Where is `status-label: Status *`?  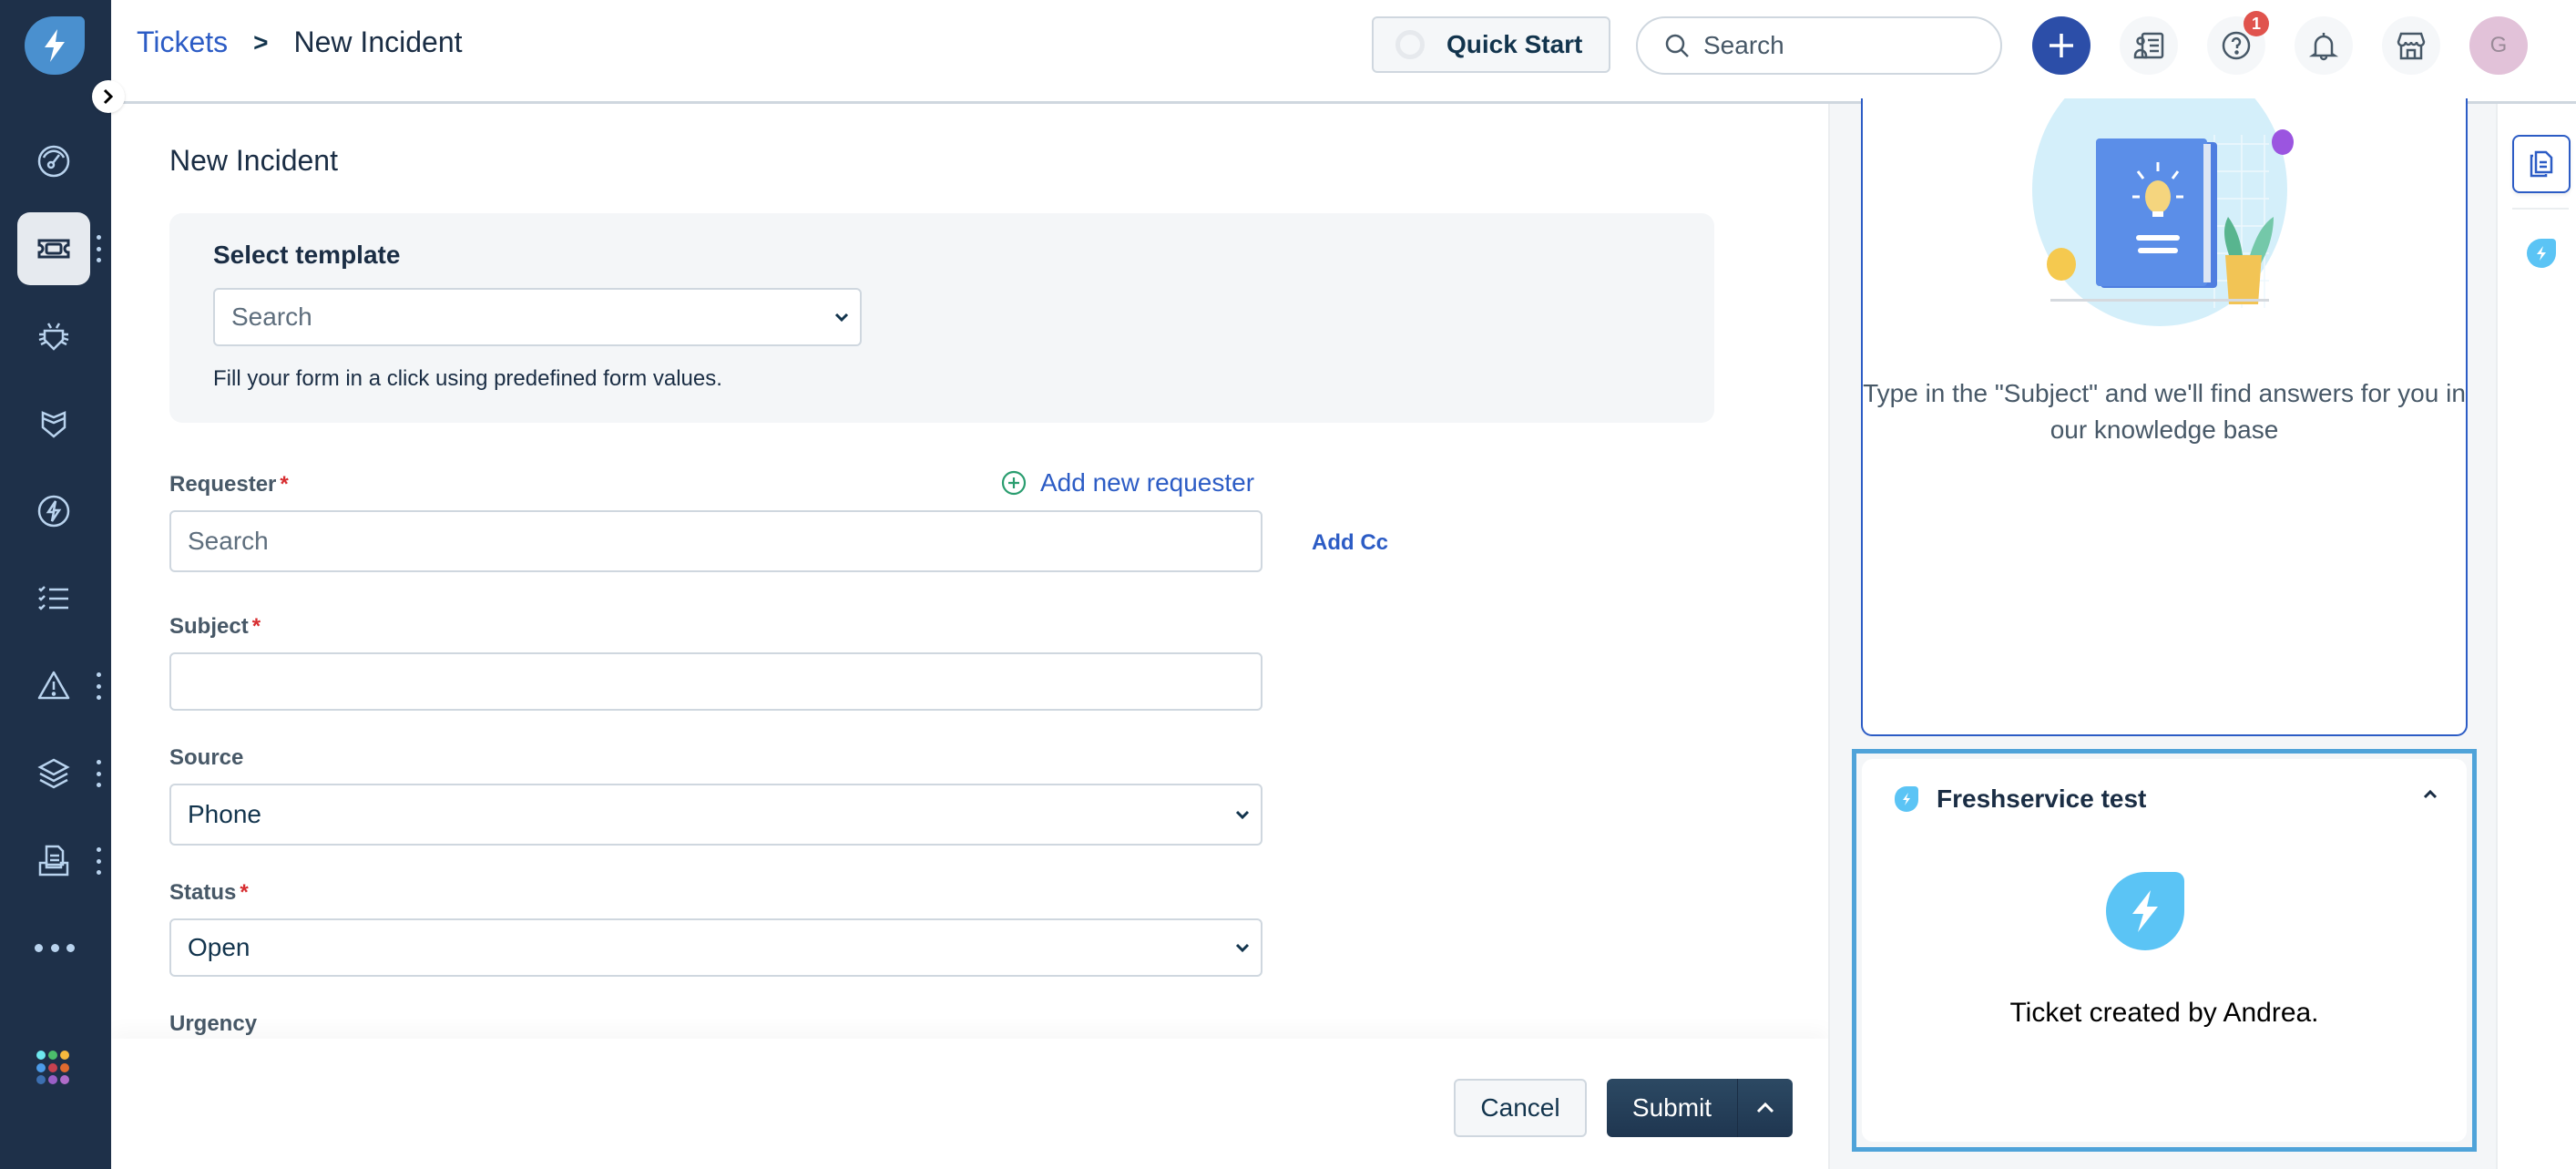
status-label: Status * is located at coordinates (209, 893).